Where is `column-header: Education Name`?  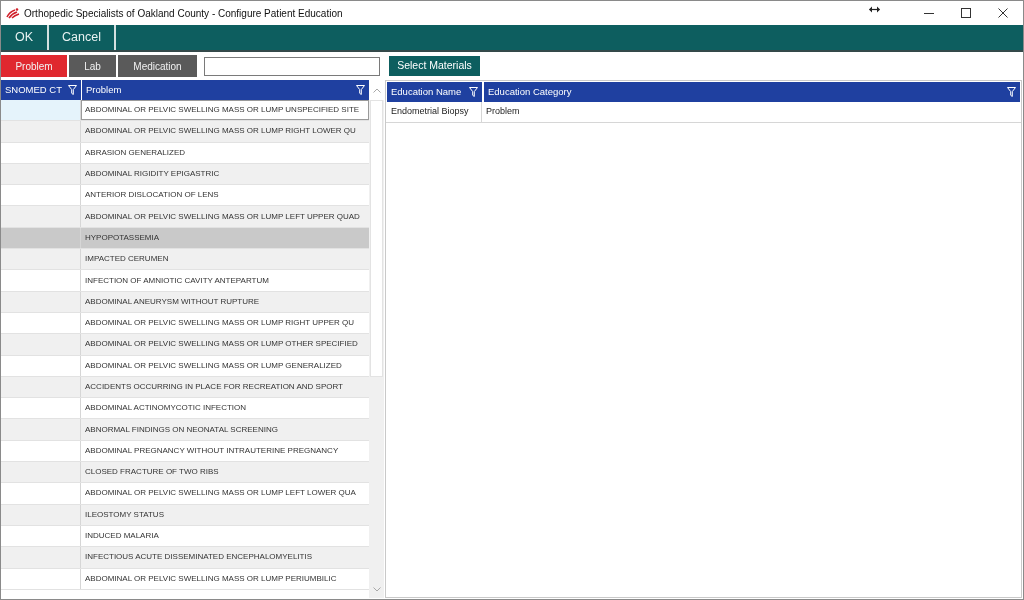
column-header: Education Name is located at coordinates (434, 92).